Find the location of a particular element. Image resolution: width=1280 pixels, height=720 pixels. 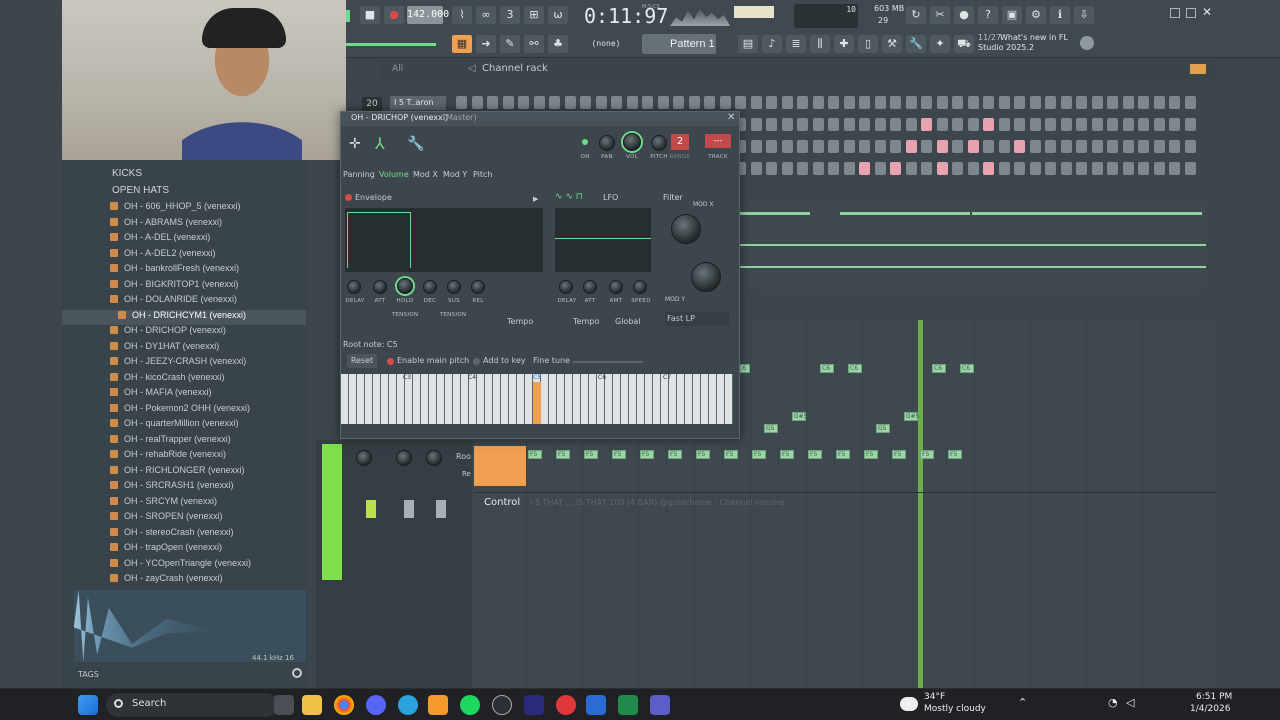

save-icon: ▣ is located at coordinates (1012, 15).